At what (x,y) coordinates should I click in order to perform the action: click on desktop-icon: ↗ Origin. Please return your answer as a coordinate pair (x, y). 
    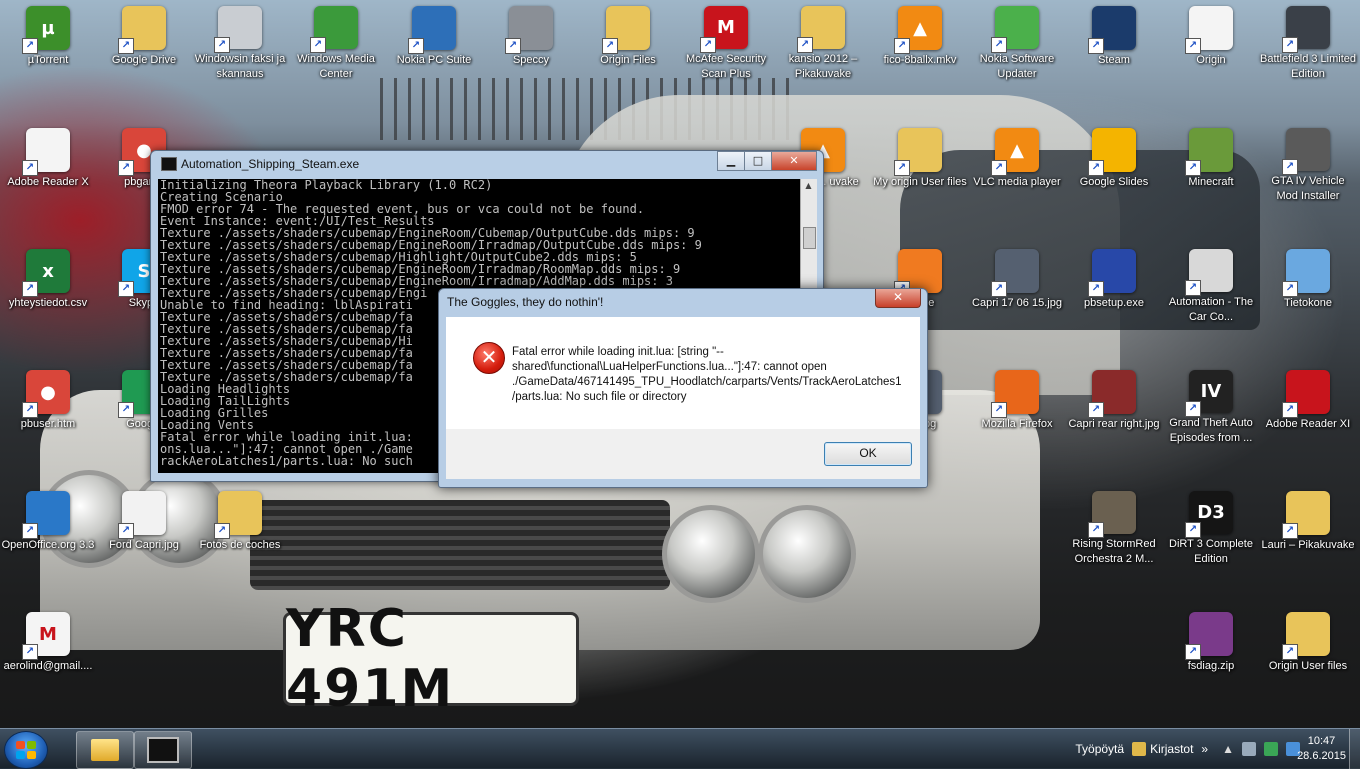
    Looking at the image, I should click on (1211, 42).